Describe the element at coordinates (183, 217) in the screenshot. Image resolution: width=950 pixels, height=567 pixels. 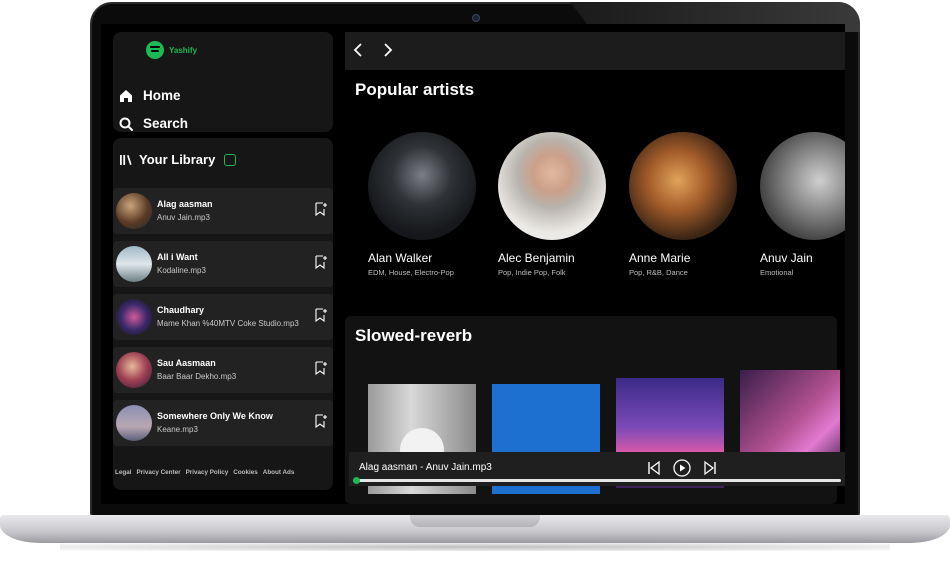
I see `song-file: Anuv Jain.mp3` at that location.